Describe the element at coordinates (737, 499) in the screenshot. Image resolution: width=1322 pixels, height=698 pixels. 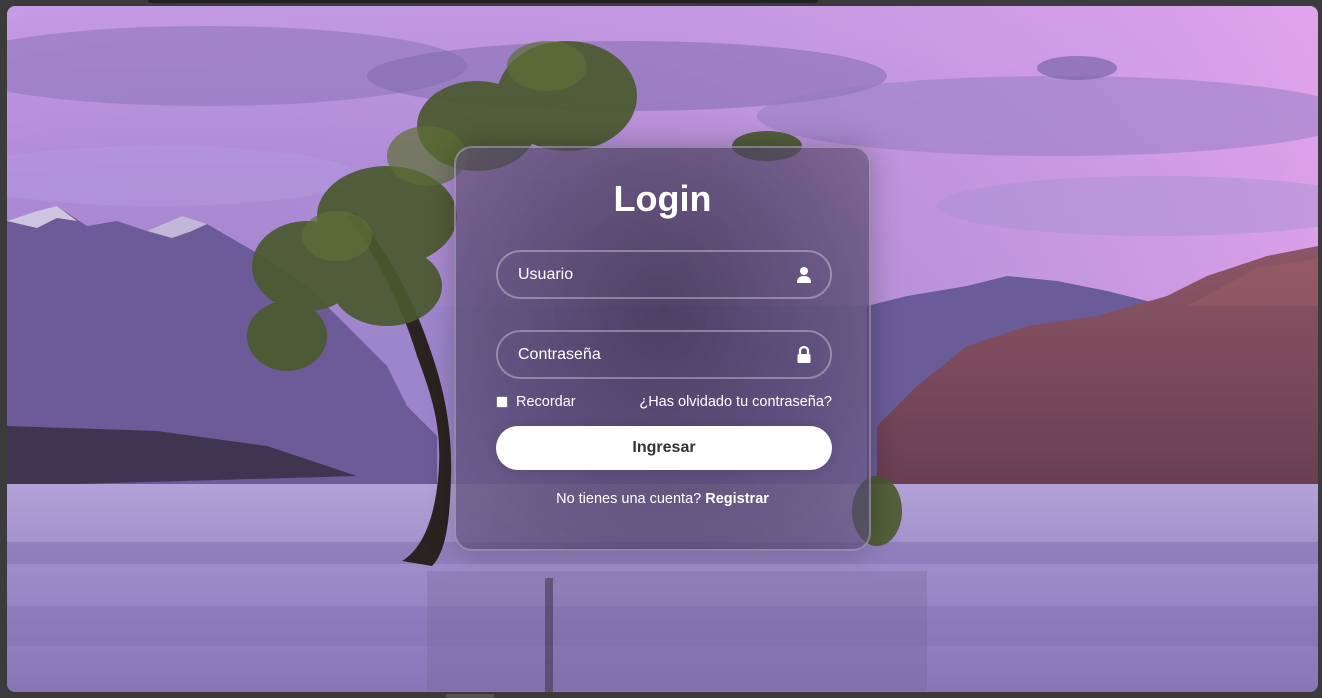
I see `register-link: Registrar` at that location.